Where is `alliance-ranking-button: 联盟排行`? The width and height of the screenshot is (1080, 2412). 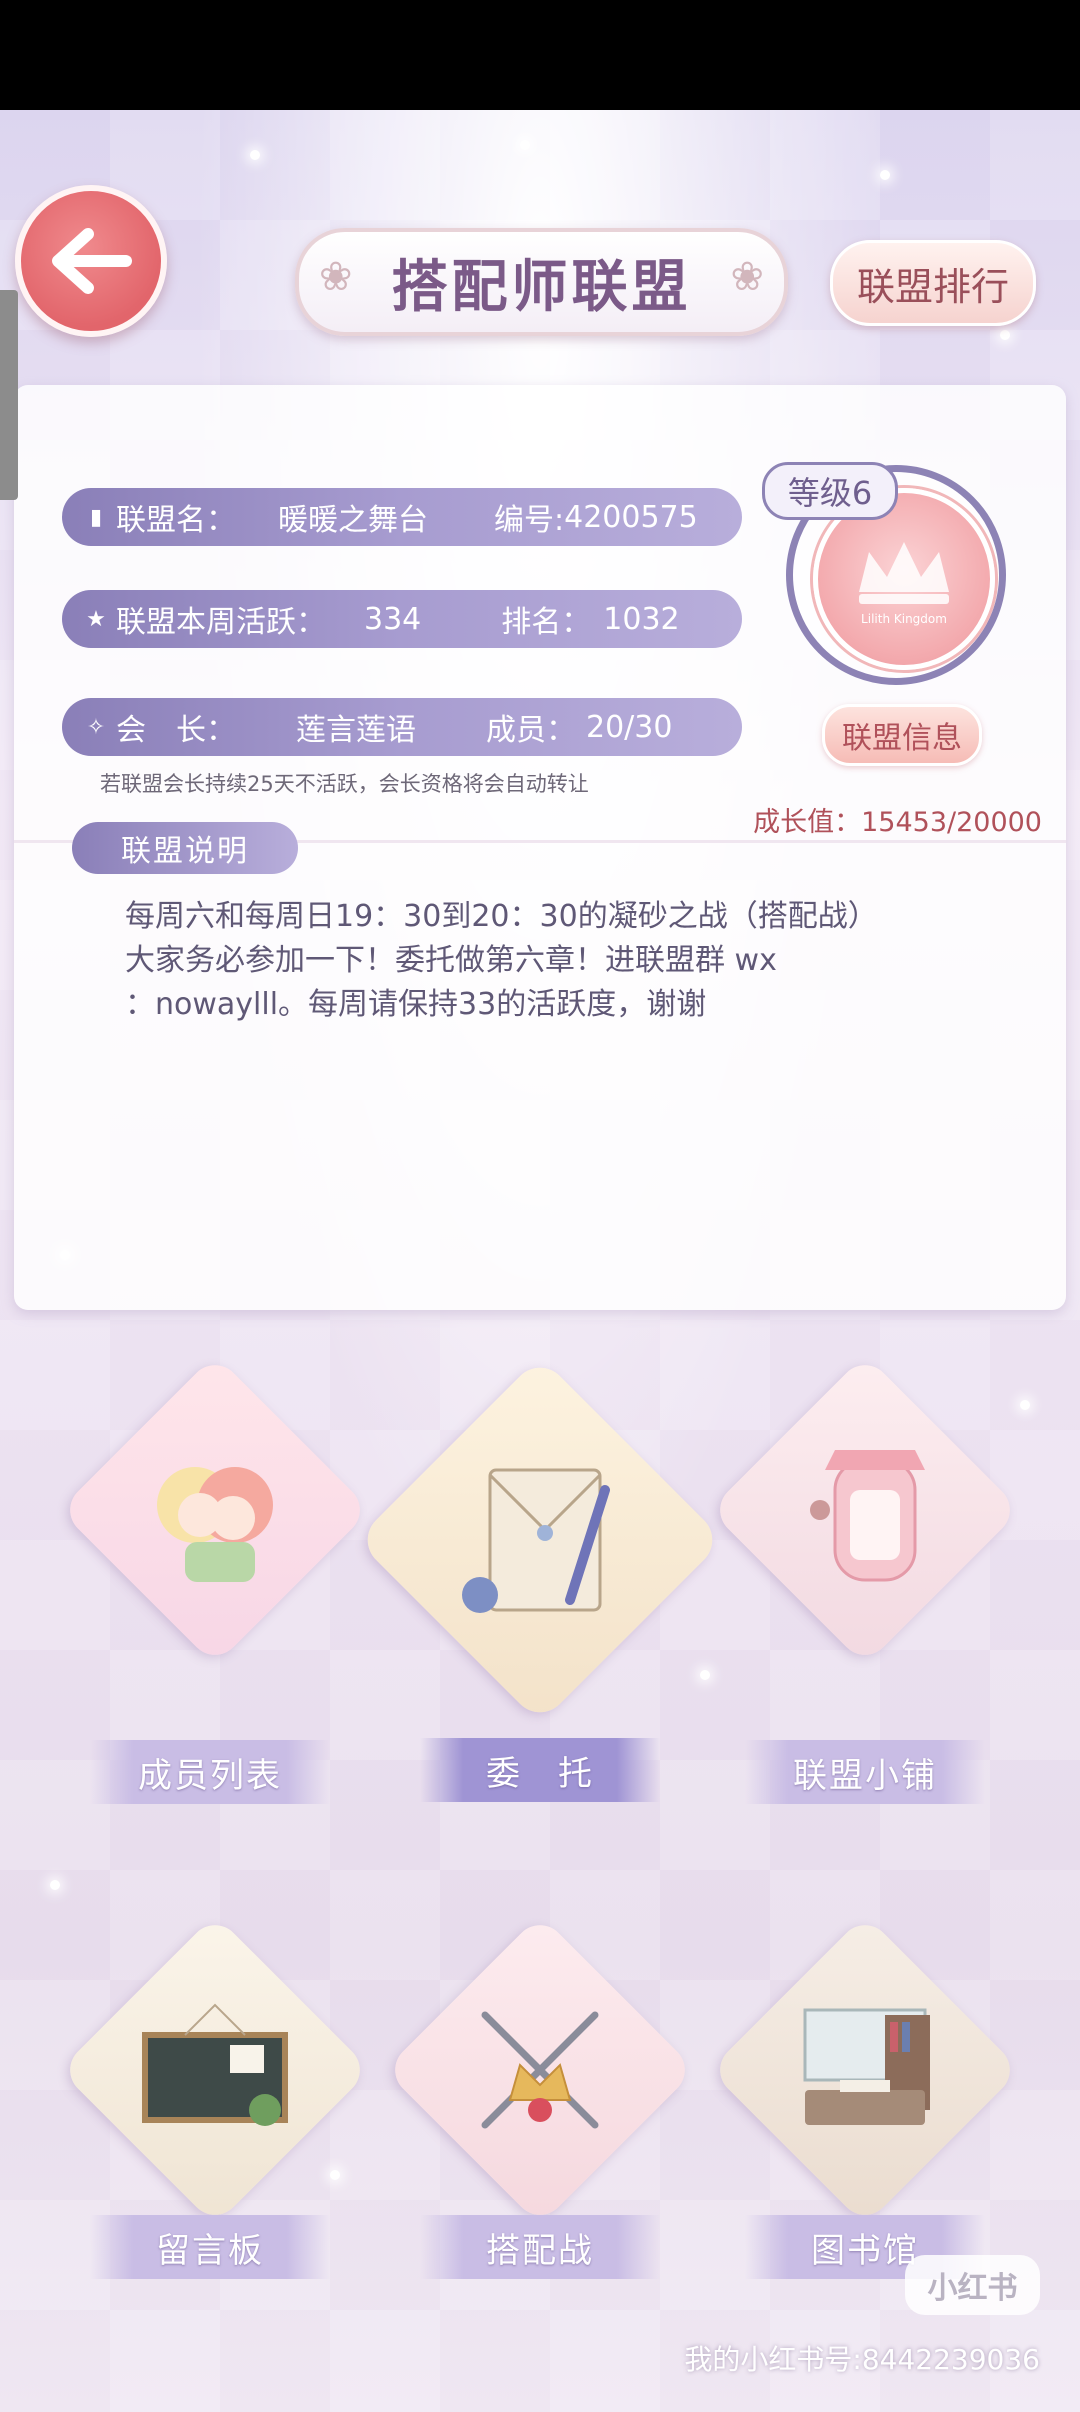
alliance-ranking-button: 联盟排行 is located at coordinates (933, 283).